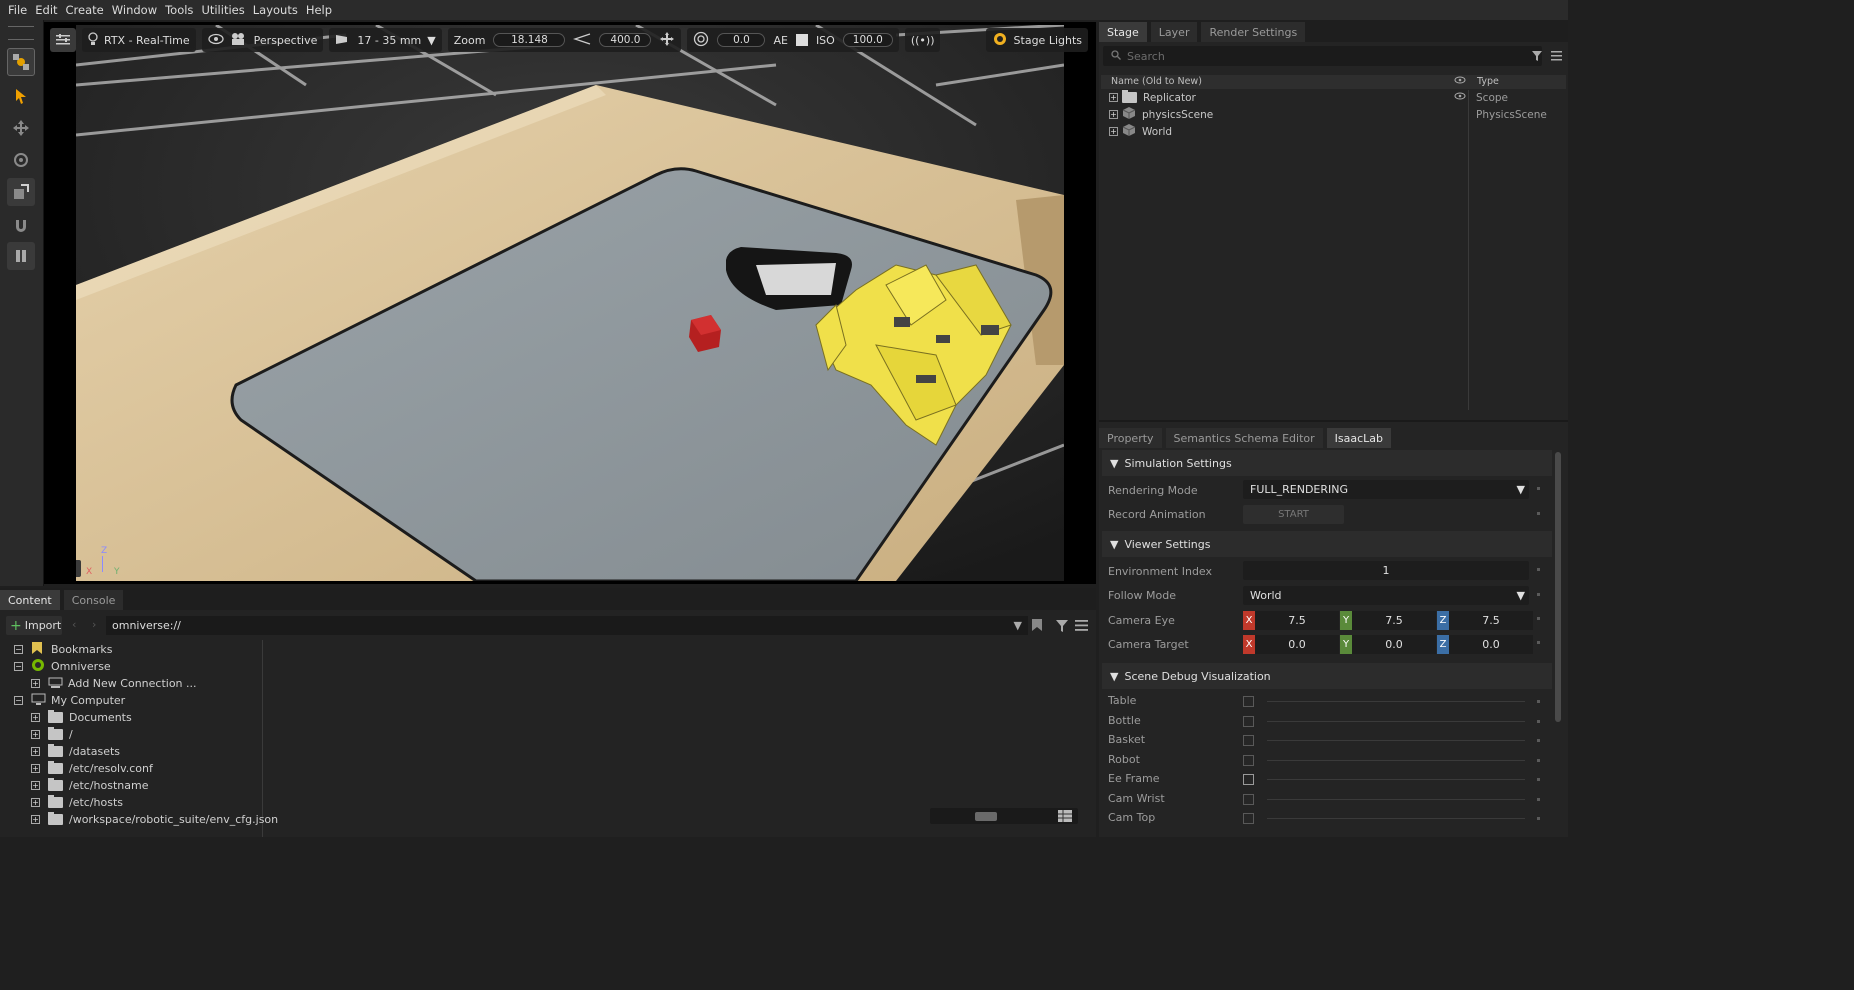 The height and width of the screenshot is (990, 1854). Describe the element at coordinates (262, 40) in the screenshot. I see `camera-selector: Perspective` at that location.